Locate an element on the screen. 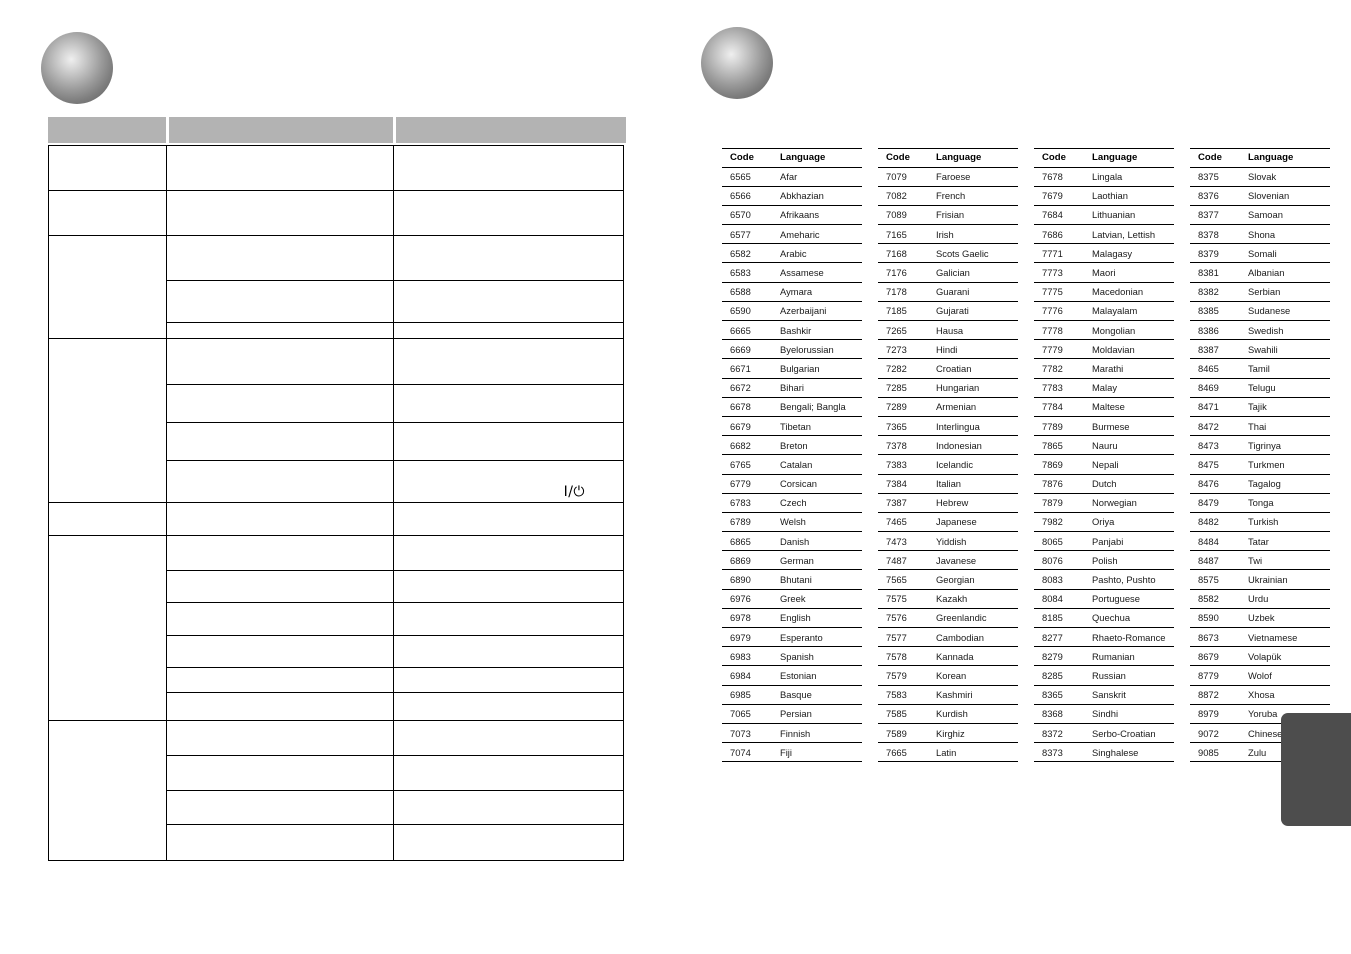  cell-language: Tajik is located at coordinates (1286, 407).